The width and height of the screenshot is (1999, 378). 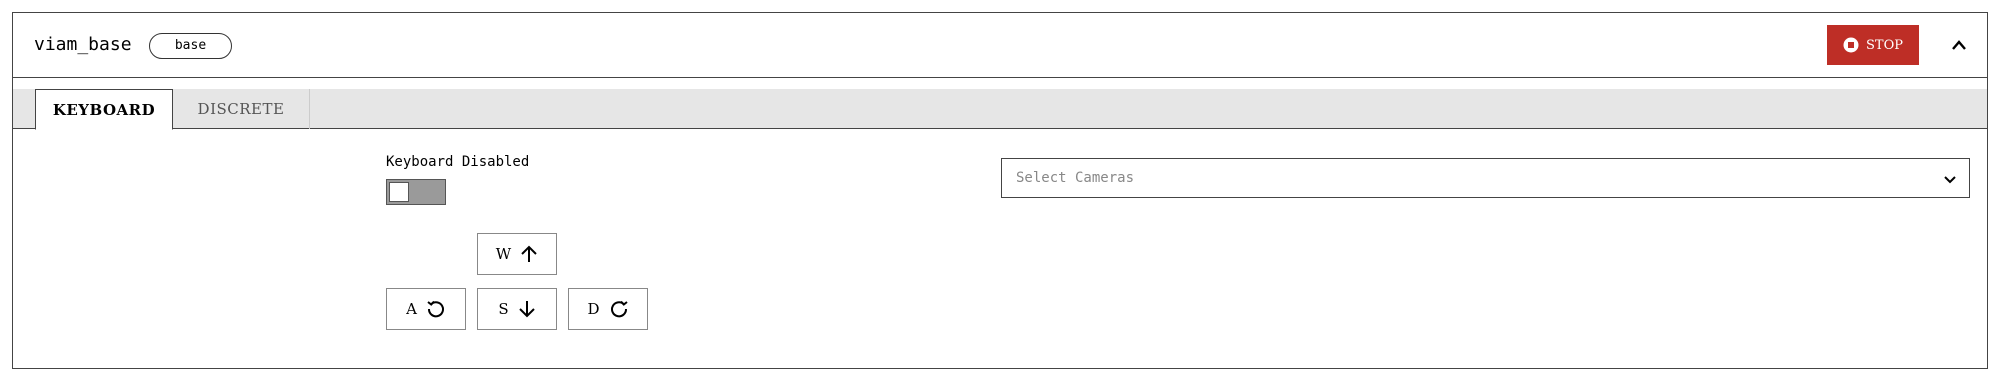 I want to click on keyboard-toggle, so click(x=416, y=192).